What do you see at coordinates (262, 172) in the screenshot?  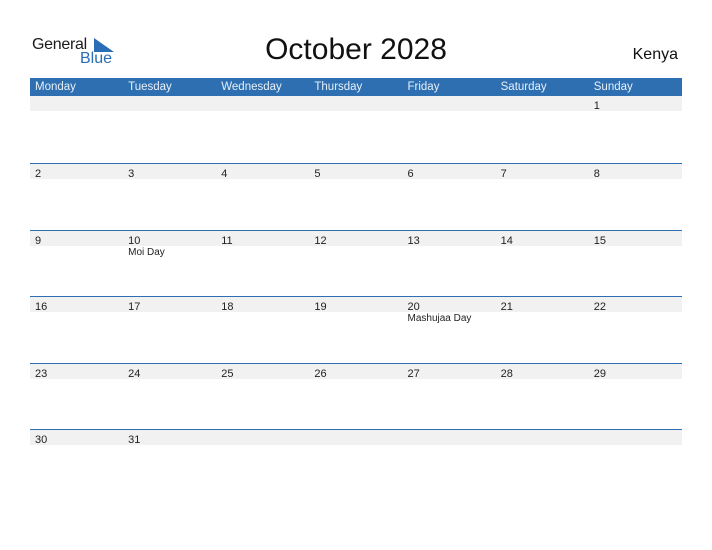 I see `day-cell: 4` at bounding box center [262, 172].